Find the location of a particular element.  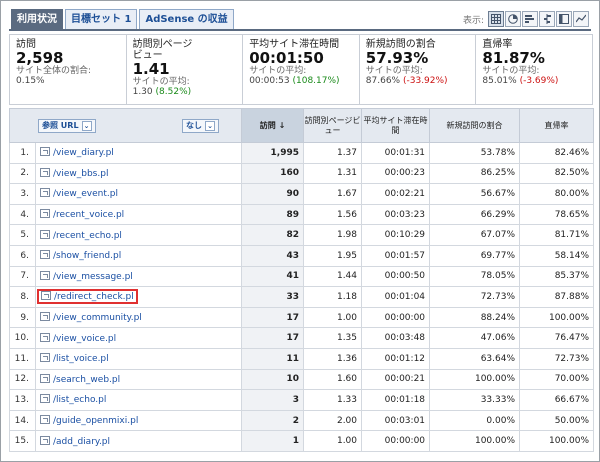

chevron-down-icon: ⌄ is located at coordinates (210, 125).